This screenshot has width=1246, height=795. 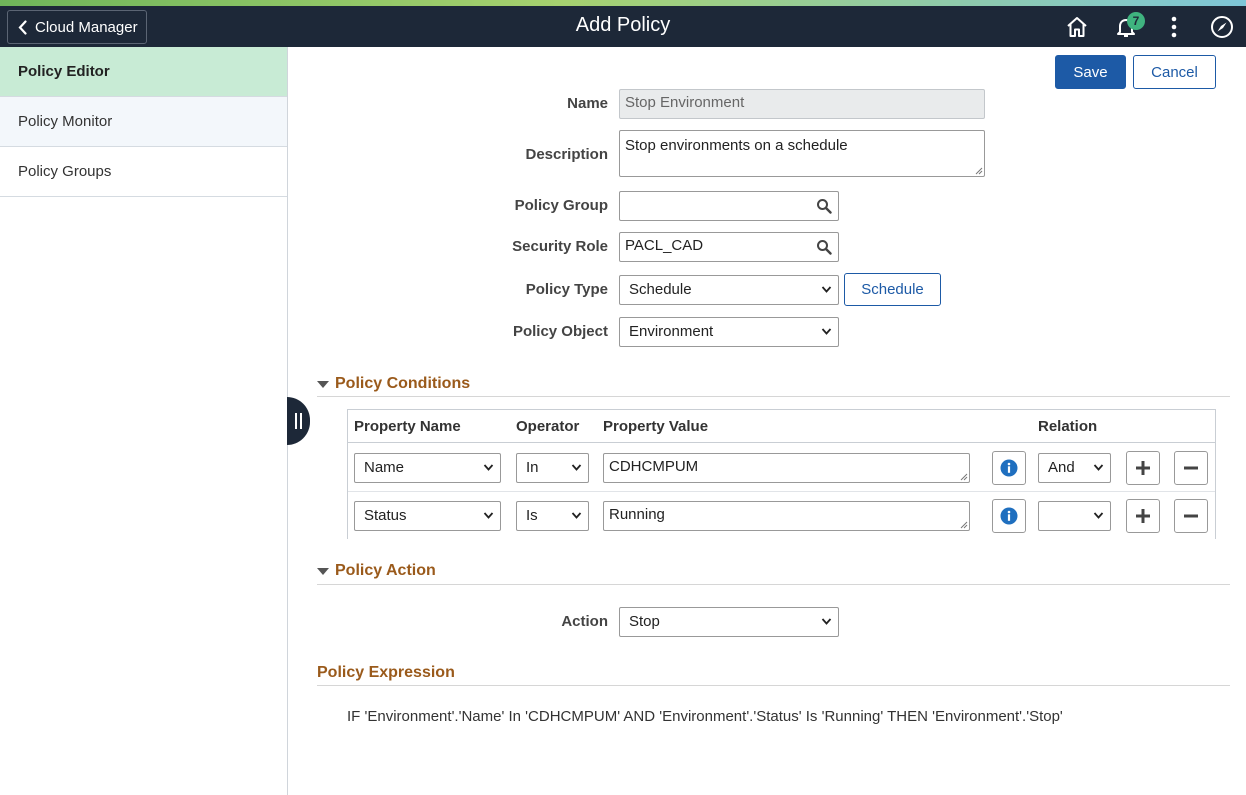 I want to click on operator-select: Is, so click(x=552, y=516).